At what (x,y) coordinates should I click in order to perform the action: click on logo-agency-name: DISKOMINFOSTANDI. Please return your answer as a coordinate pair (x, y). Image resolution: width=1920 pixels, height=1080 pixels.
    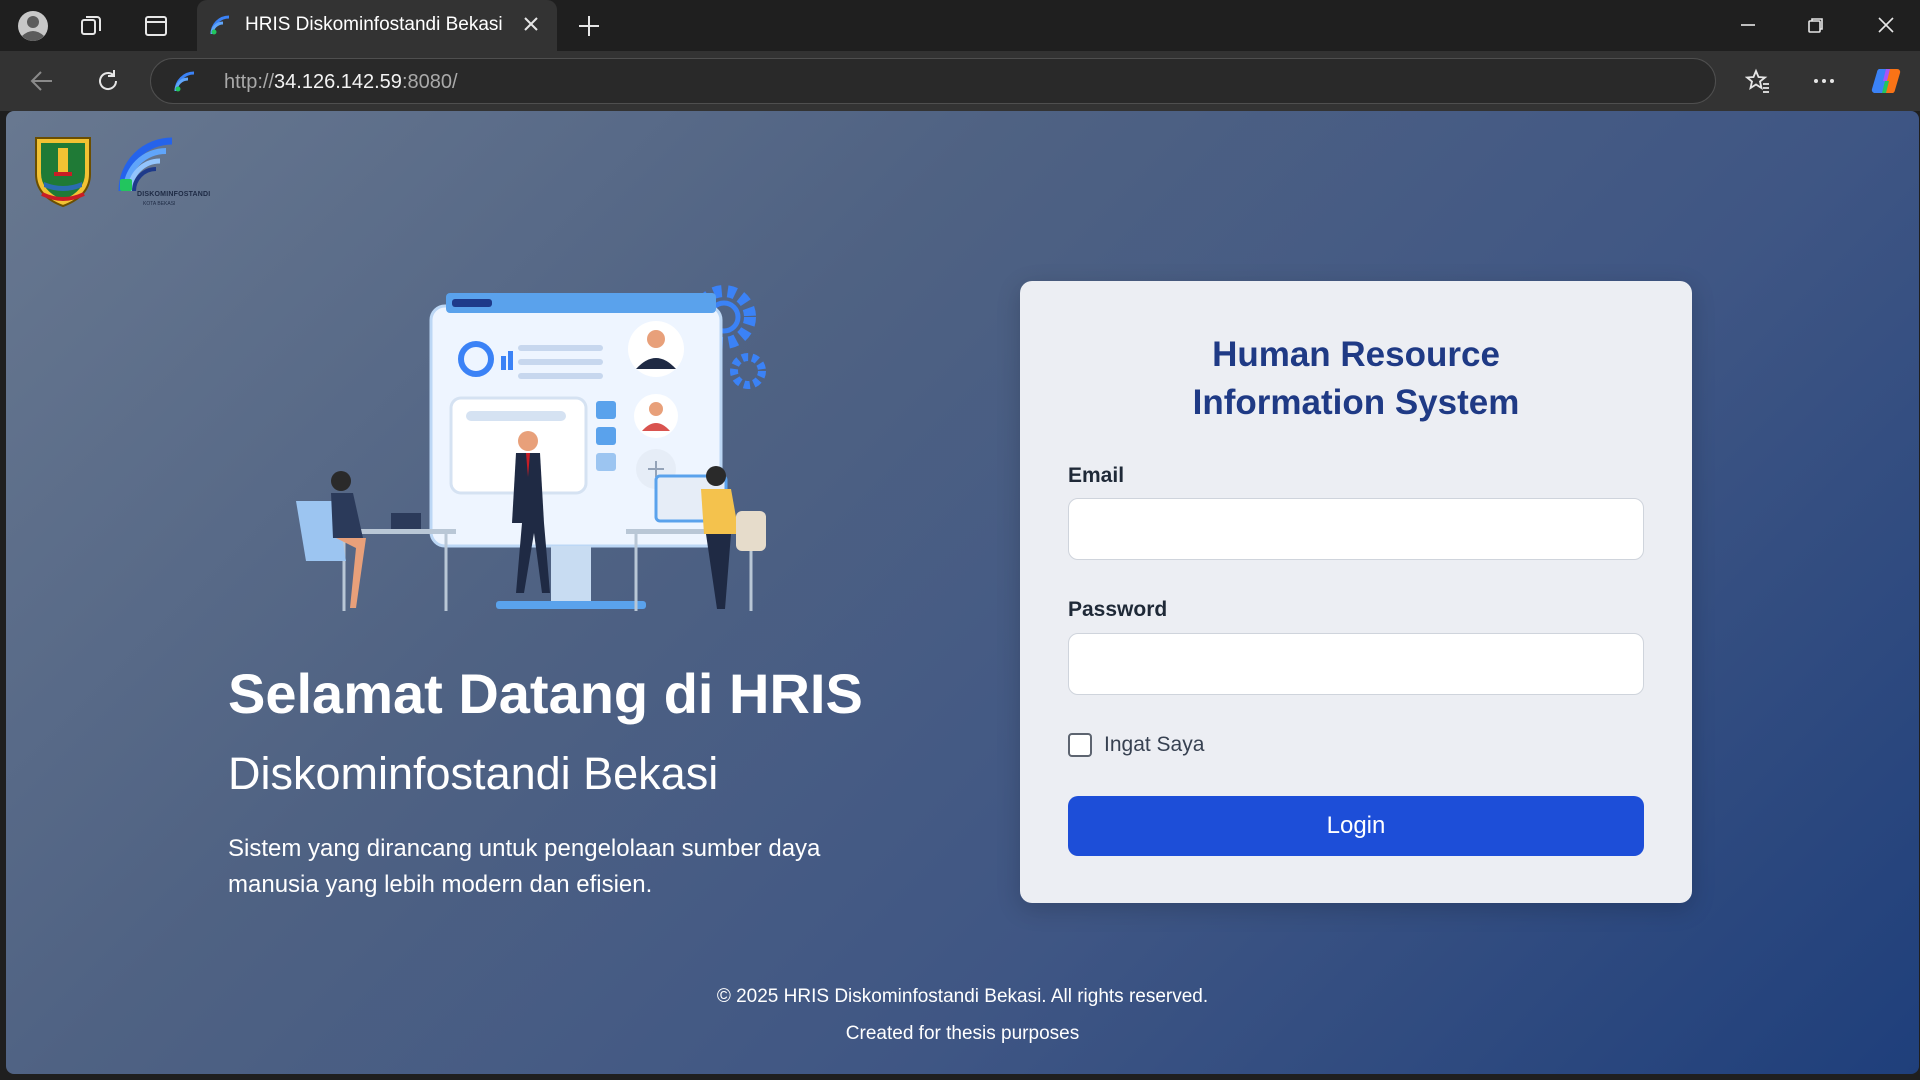
    Looking at the image, I should click on (174, 194).